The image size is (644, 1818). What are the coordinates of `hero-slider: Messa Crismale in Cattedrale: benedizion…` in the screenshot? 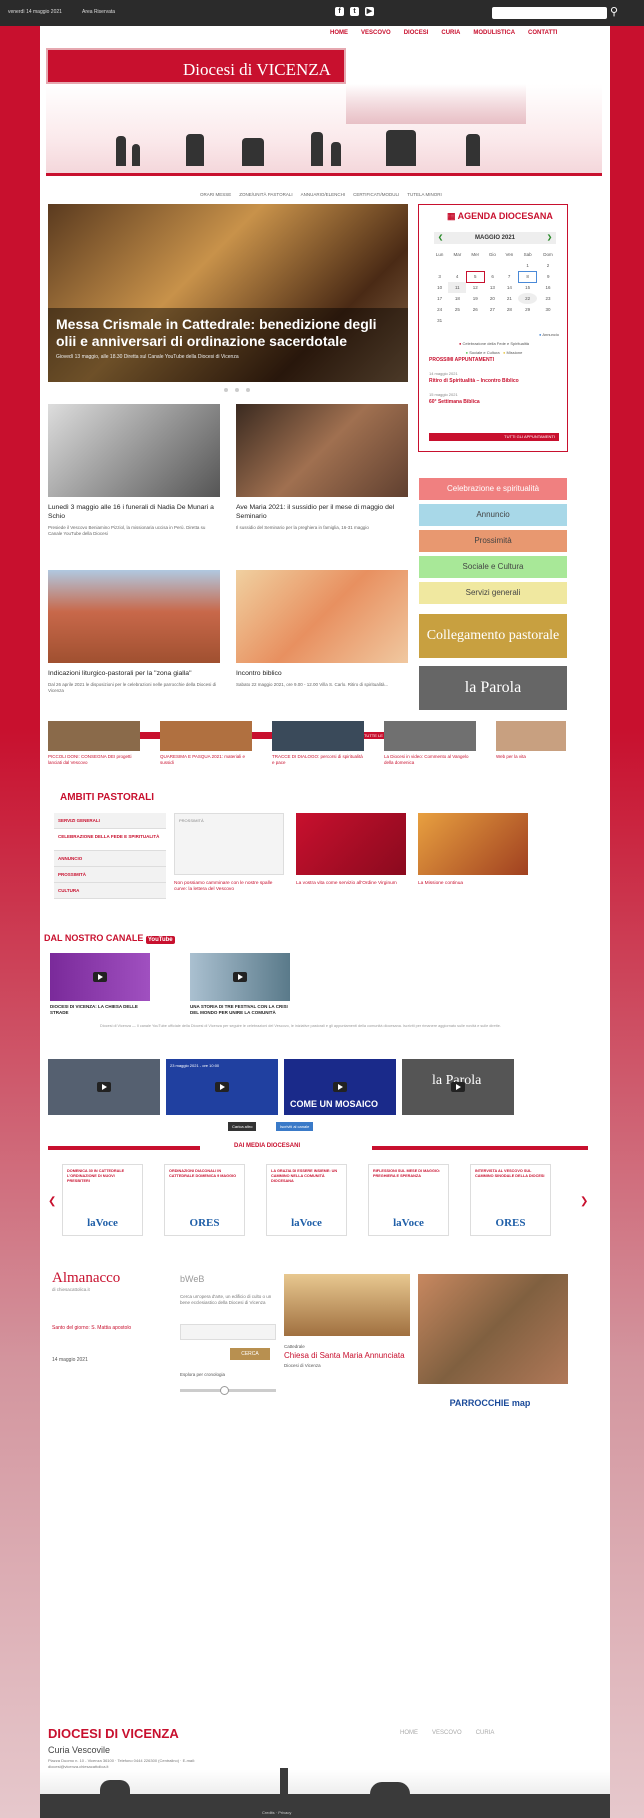 It's located at (228, 293).